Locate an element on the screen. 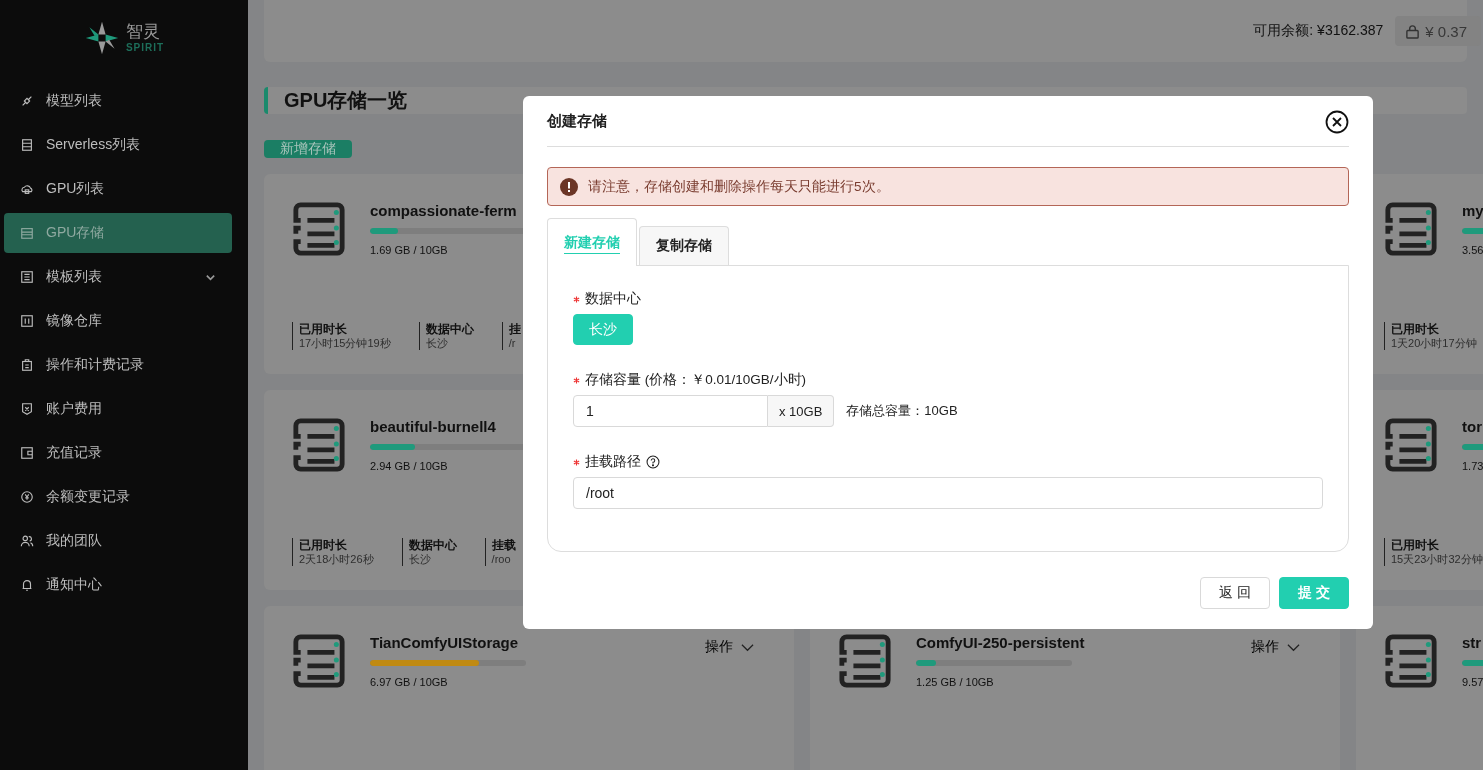 Image resolution: width=1483 pixels, height=770 pixels. storage-name: beautiful-burnell4 is located at coordinates (433, 426).